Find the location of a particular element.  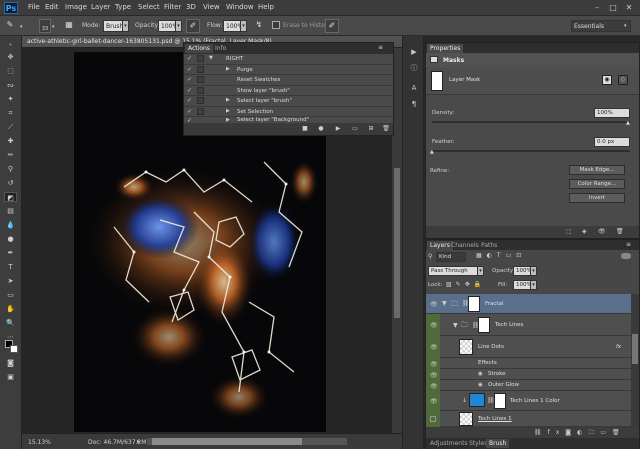

layer-row-tech-lines: 👁 ▼ 🗀 ⛓ Tech Lines is located at coordinates (528, 325).